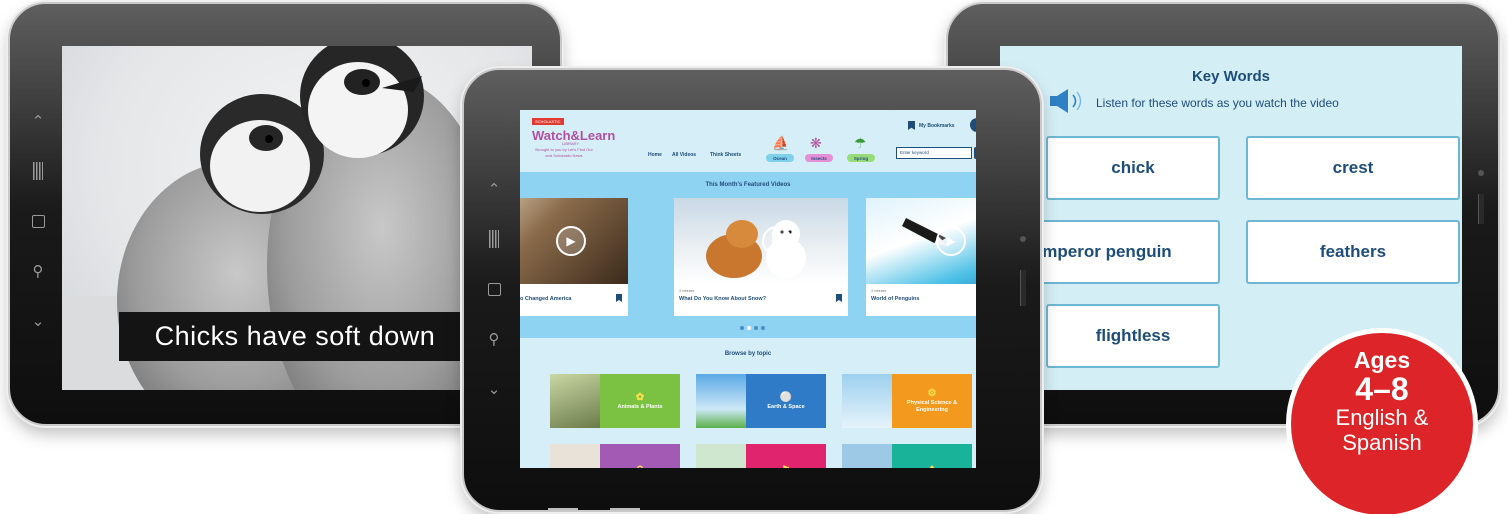  What do you see at coordinates (786, 466) in the screenshot?
I see `flag-icon: ⚑` at bounding box center [786, 466].